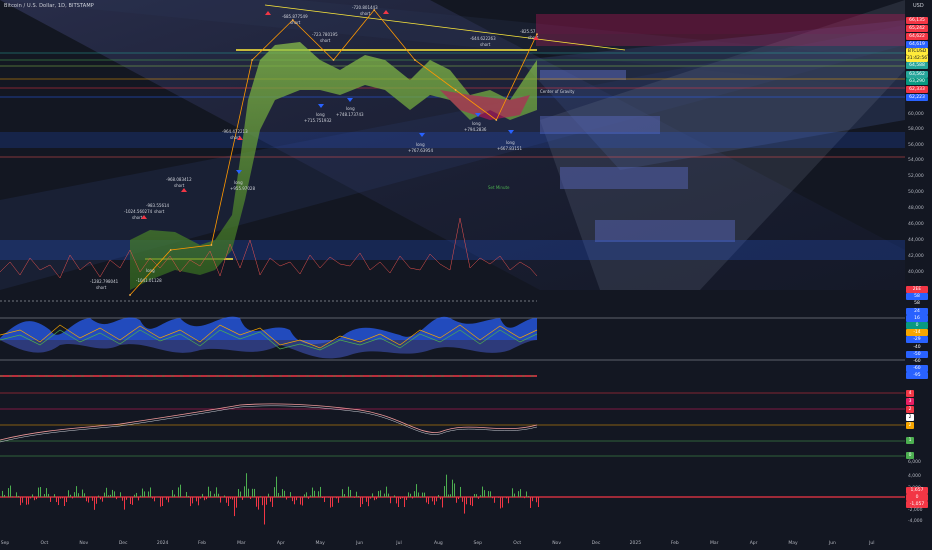 The image size is (932, 550). Describe the element at coordinates (917, 97) in the screenshot. I see `price-badge: 62,223` at that location.